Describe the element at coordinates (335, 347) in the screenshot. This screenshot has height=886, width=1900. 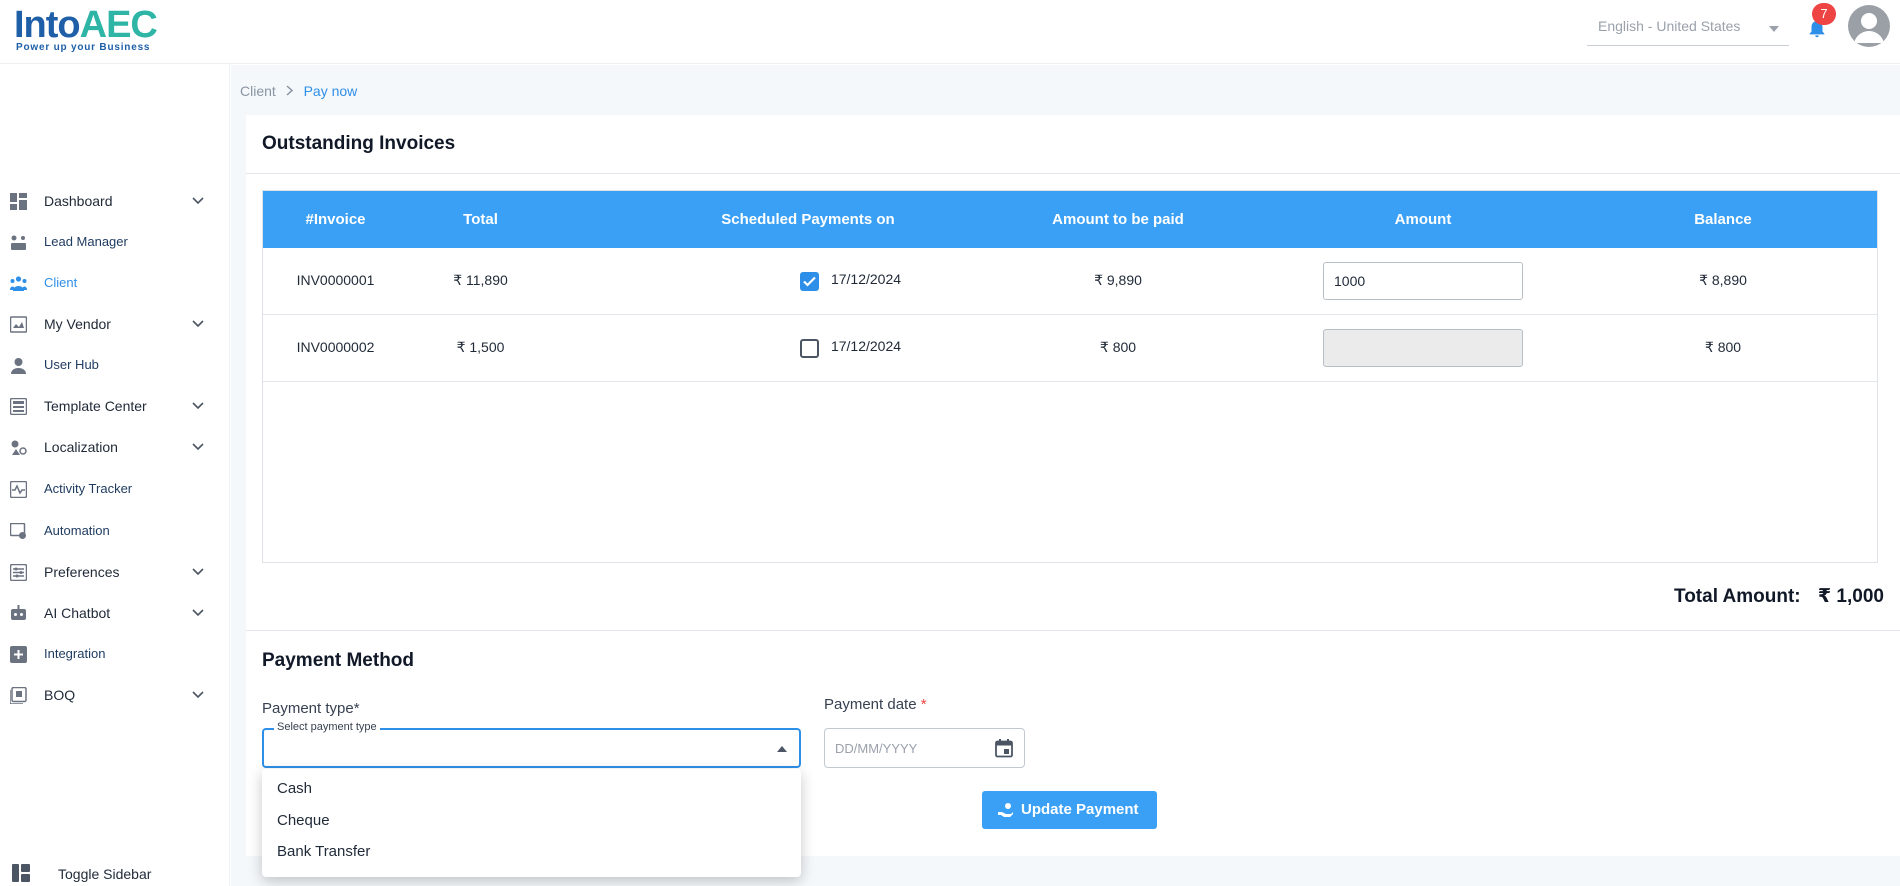
I see `invoice-number: INV0000002` at that location.